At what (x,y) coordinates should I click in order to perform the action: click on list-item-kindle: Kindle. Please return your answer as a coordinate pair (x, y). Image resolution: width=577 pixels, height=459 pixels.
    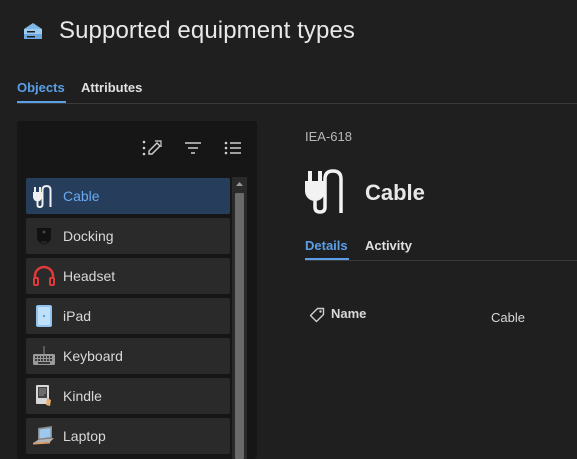
    Looking at the image, I should click on (128, 396).